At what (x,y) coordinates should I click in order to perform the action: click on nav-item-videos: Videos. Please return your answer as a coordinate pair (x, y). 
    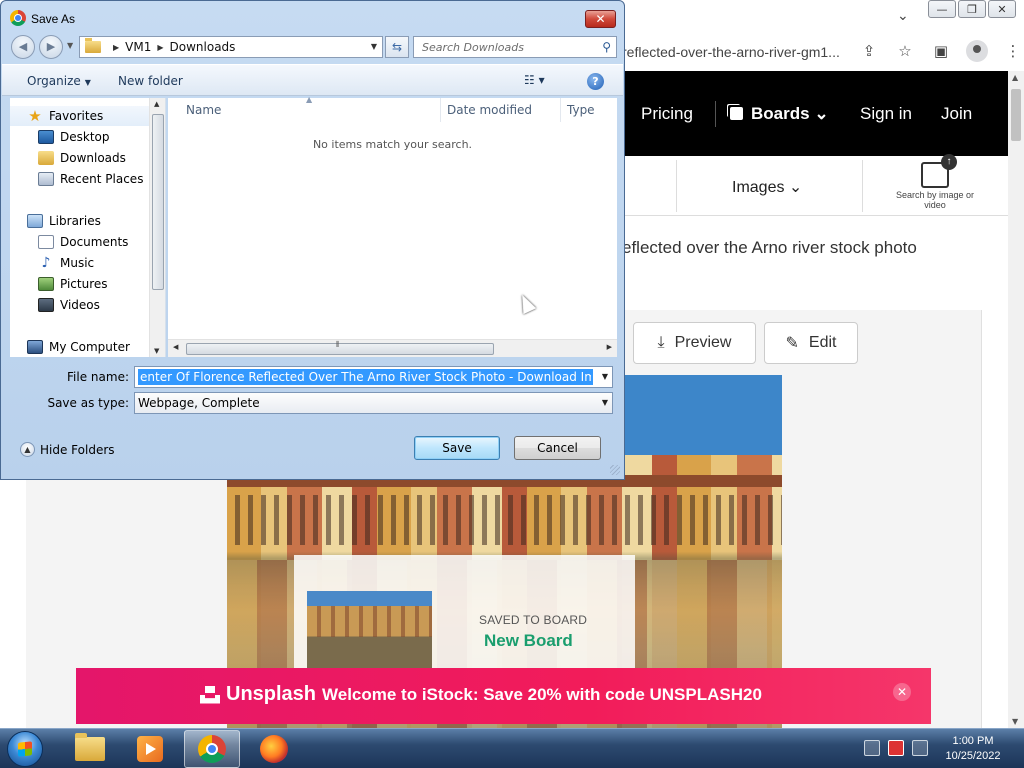
    Looking at the image, I should click on (80, 305).